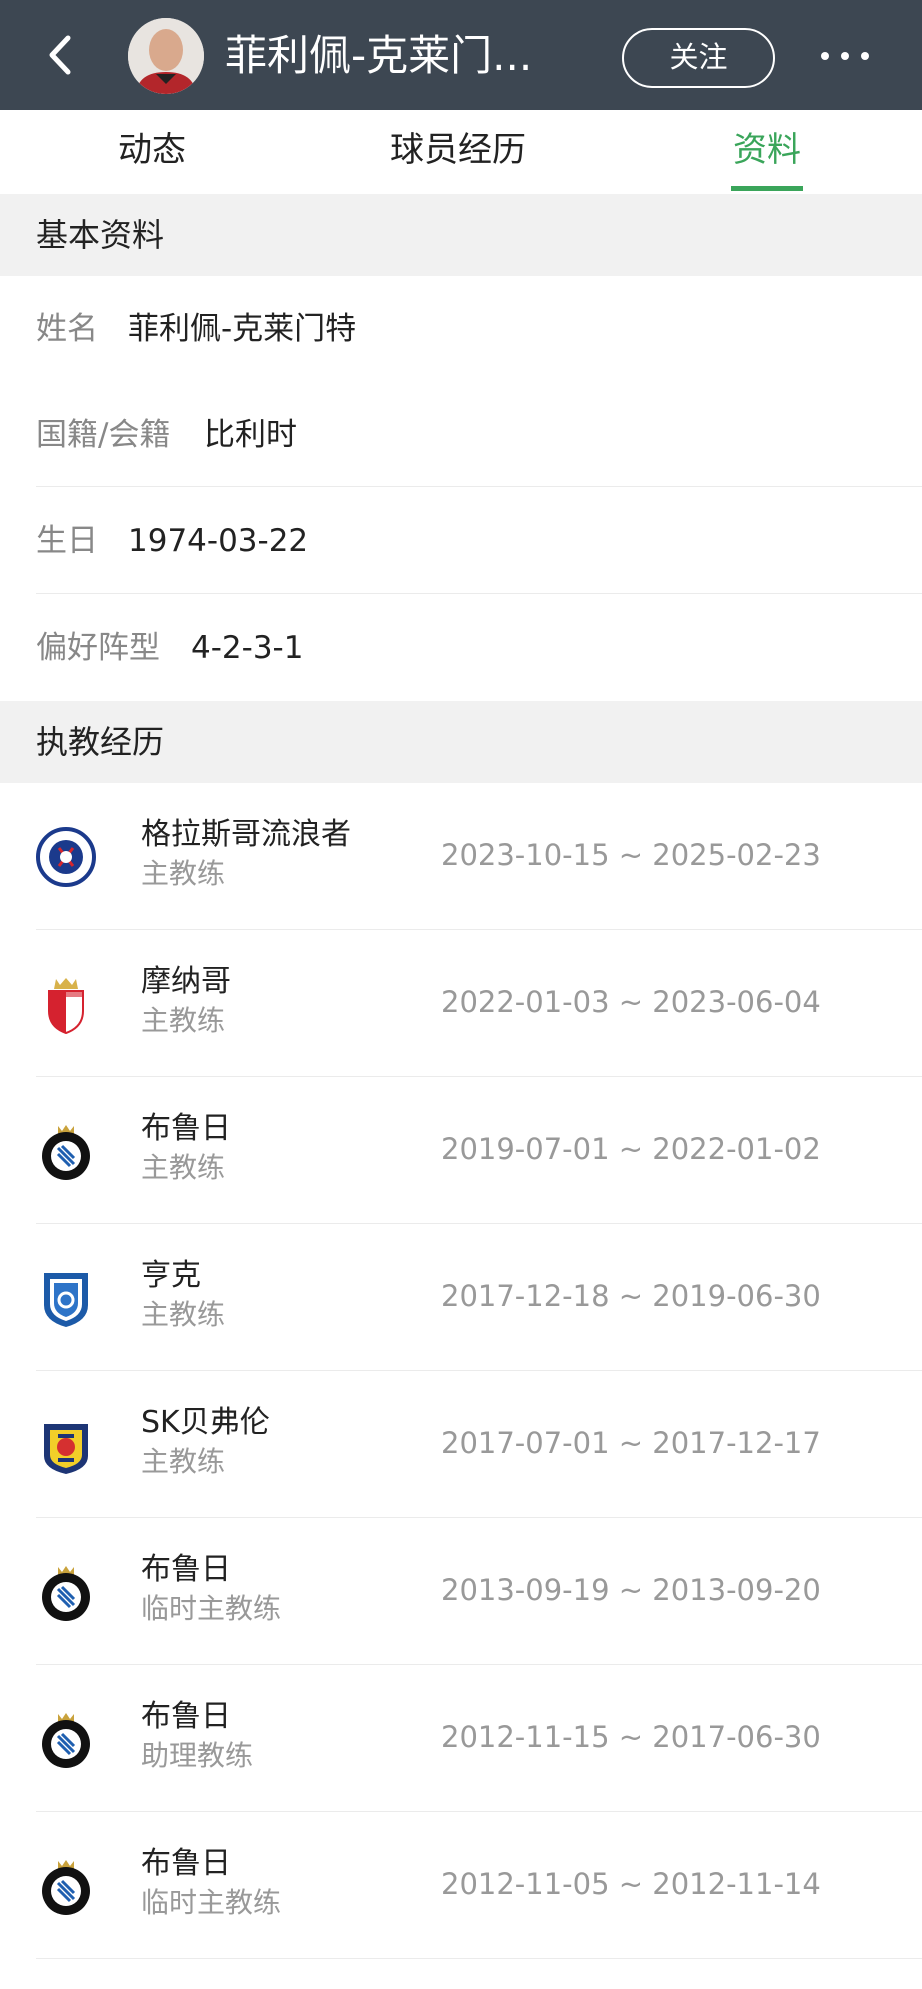  I want to click on tenure-dates: 2023-10-15 ~ 2025-02-23, so click(631, 855).